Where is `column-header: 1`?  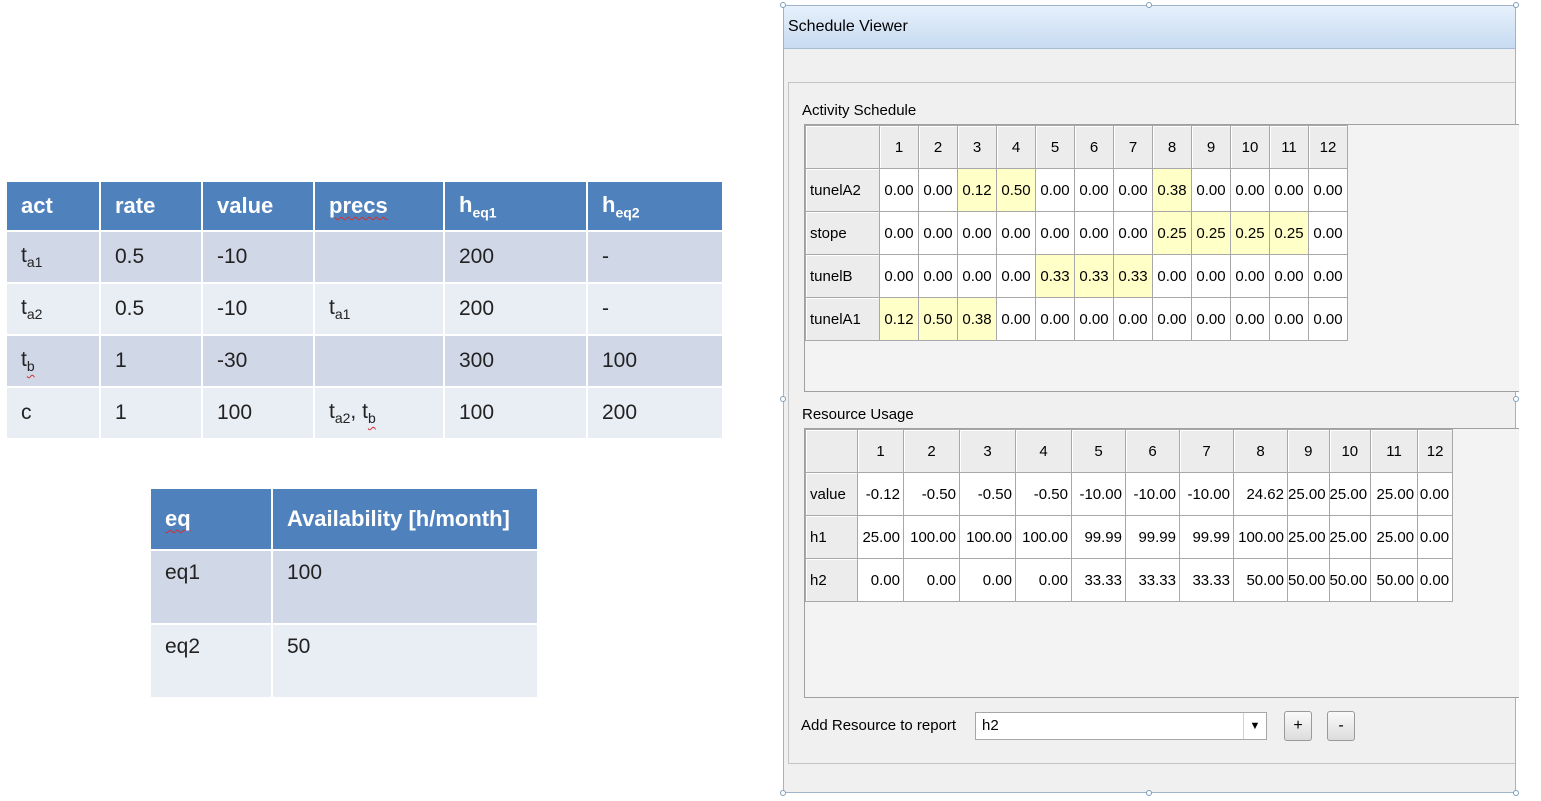
column-header: 1 is located at coordinates (899, 147).